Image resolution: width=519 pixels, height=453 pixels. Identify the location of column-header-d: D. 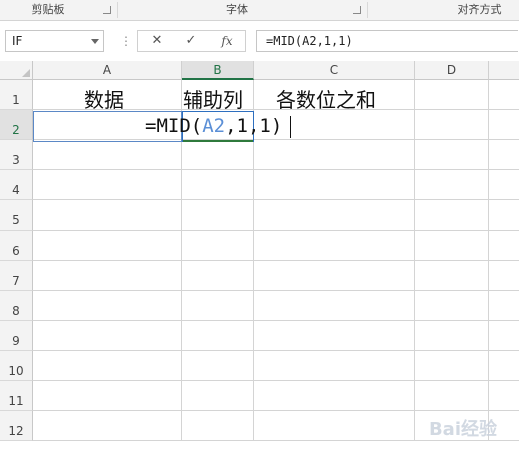
(452, 70).